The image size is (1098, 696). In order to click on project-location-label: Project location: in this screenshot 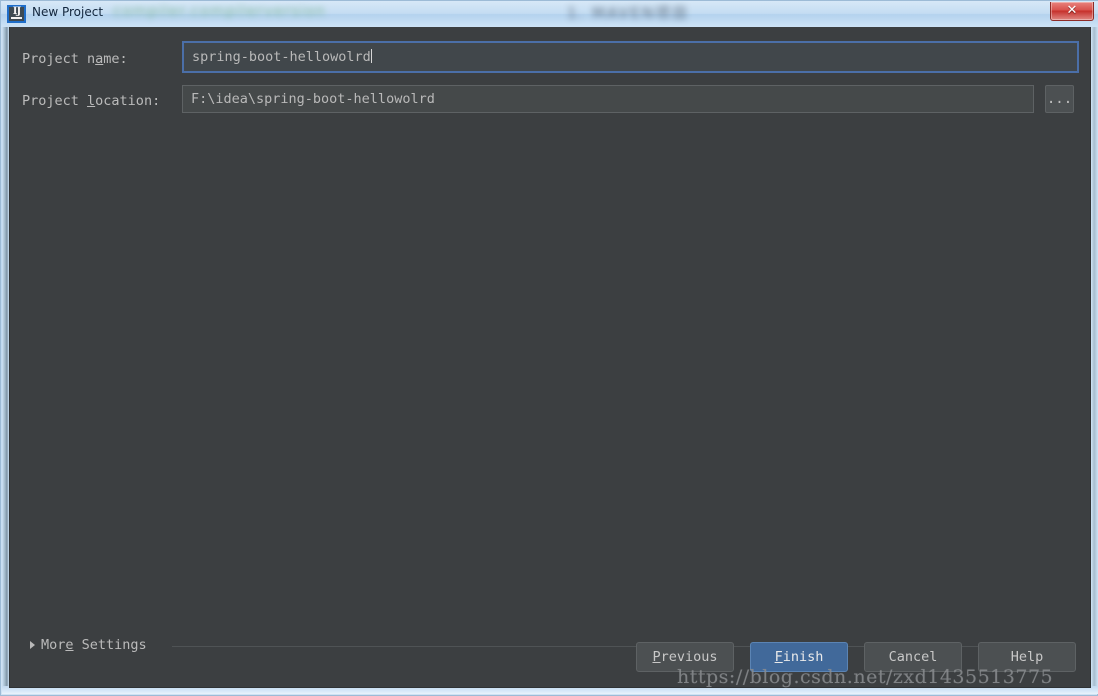, I will do `click(91, 101)`.